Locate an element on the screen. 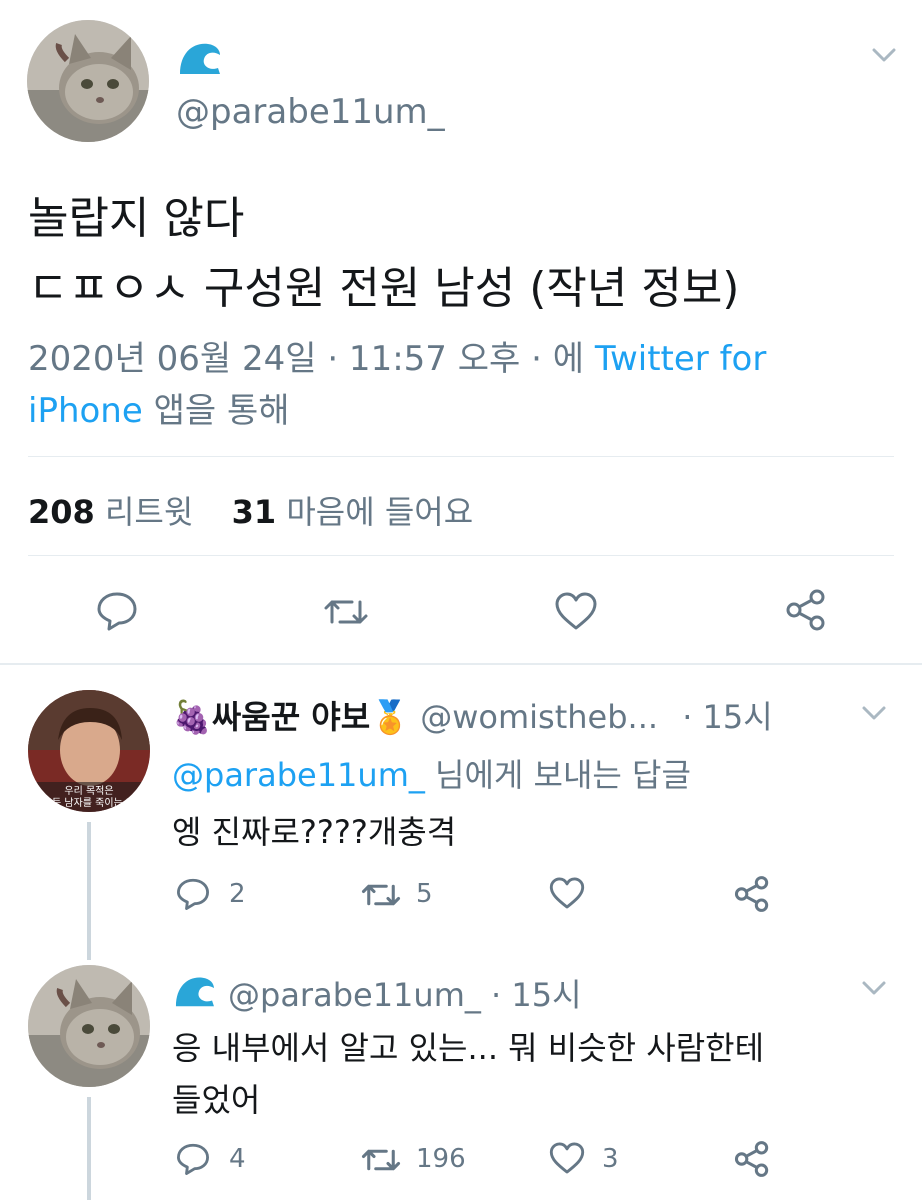 The image size is (922, 1200). engagement-stats: 208 리트윗 31 마음에 들어요 is located at coordinates (250, 510).